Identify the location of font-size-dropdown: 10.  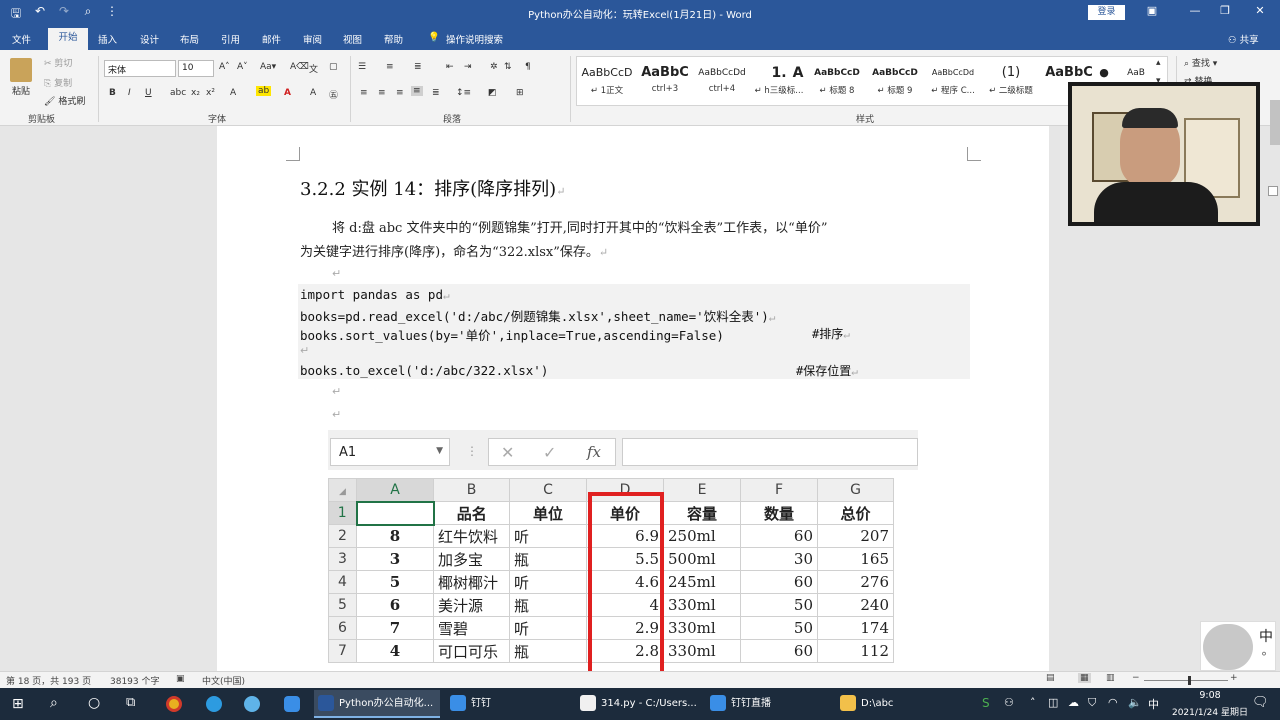
(196, 68).